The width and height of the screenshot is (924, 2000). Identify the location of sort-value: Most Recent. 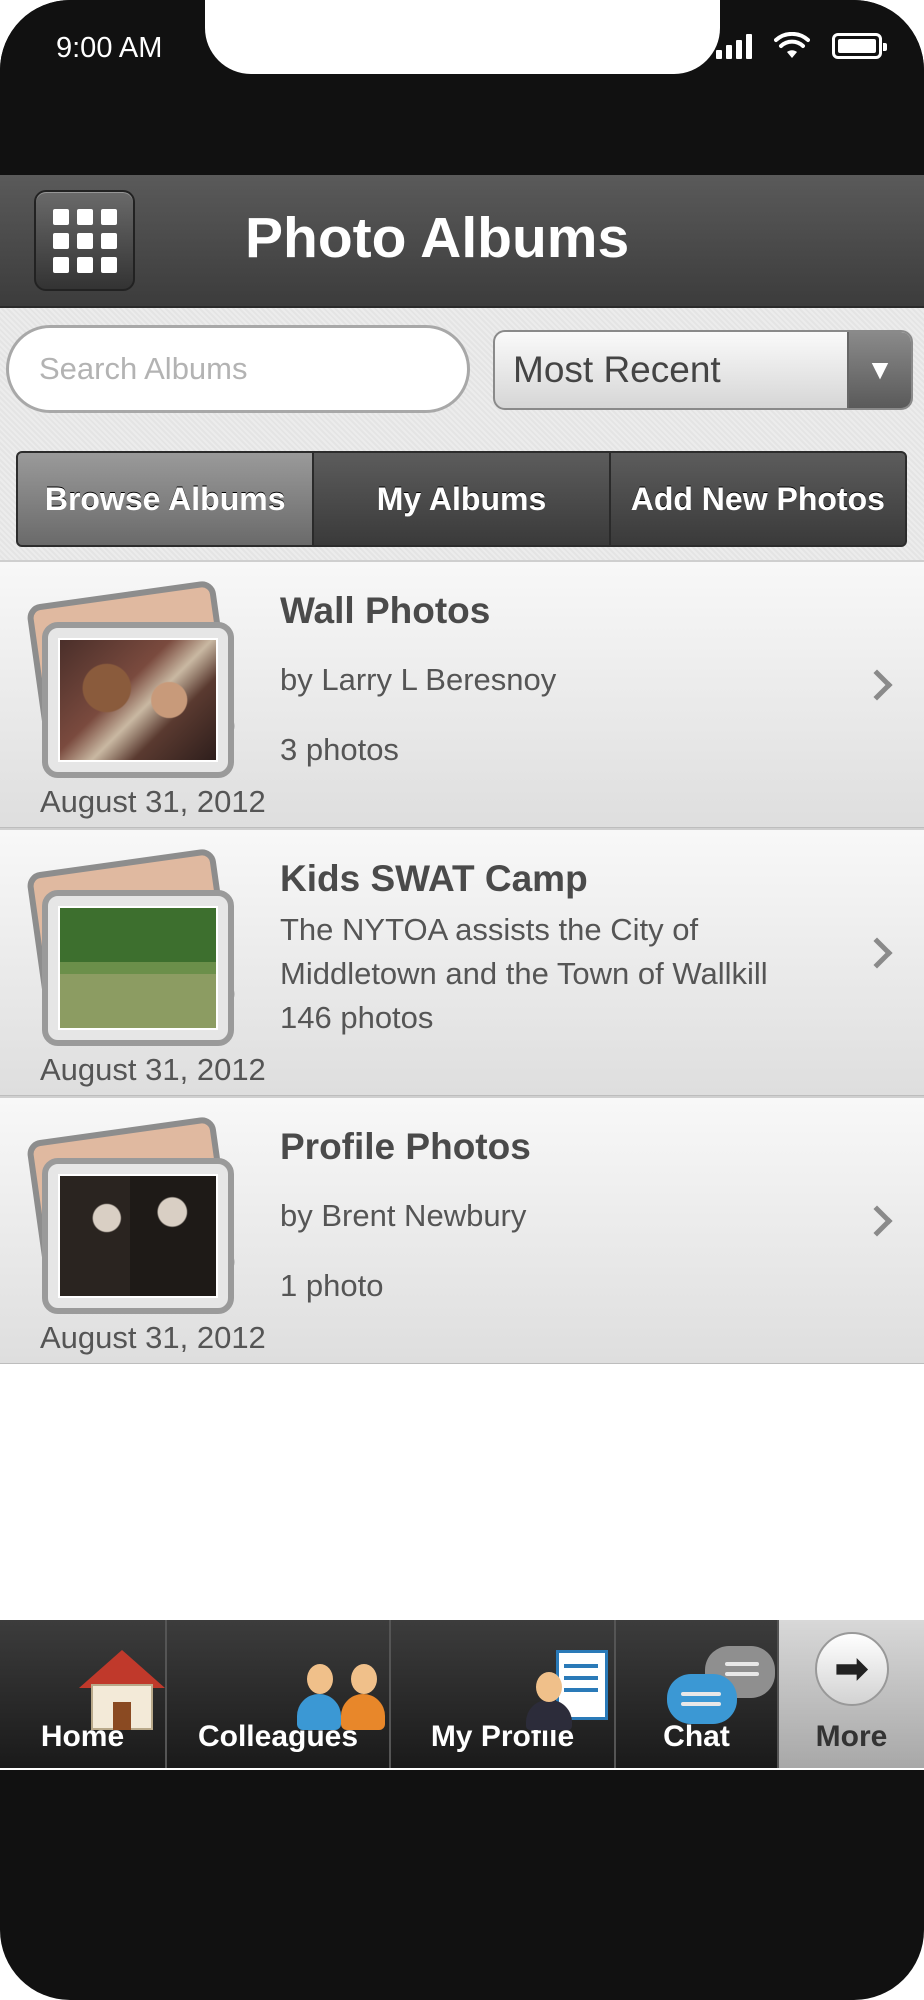
(617, 369).